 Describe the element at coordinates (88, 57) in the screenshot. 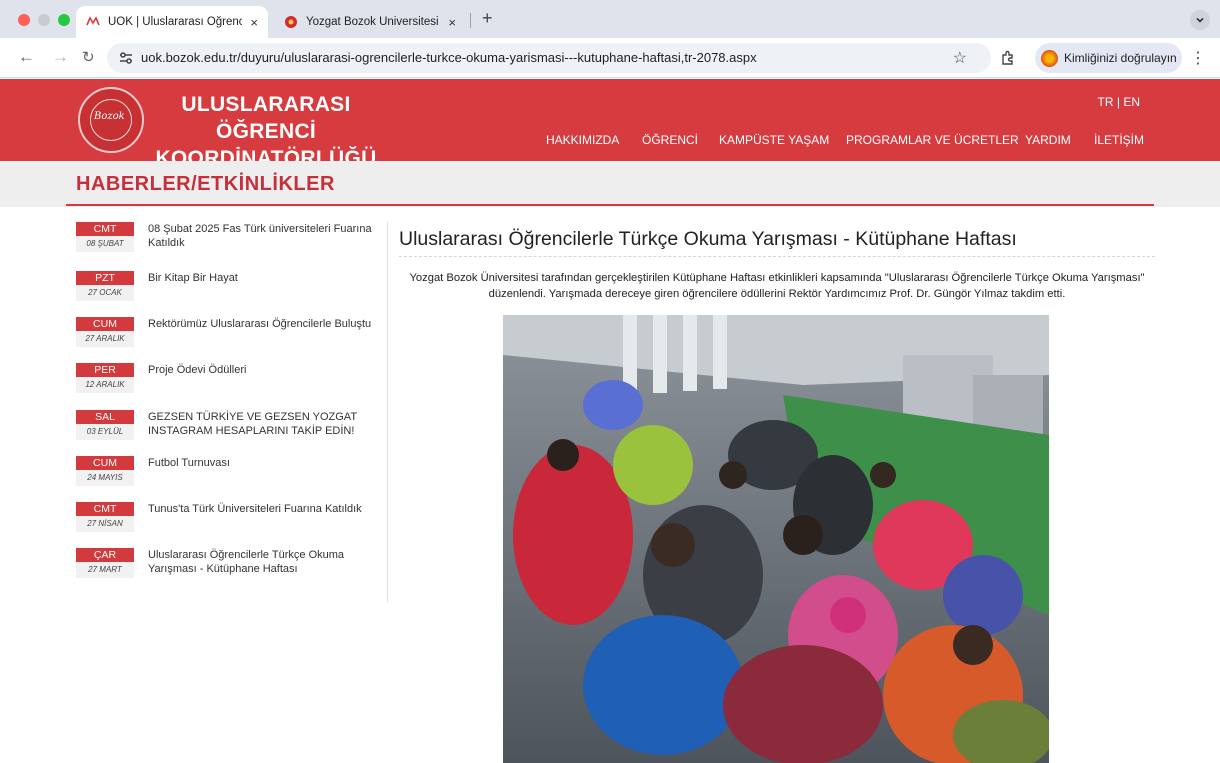

I see `reload-icon: ↻` at that location.